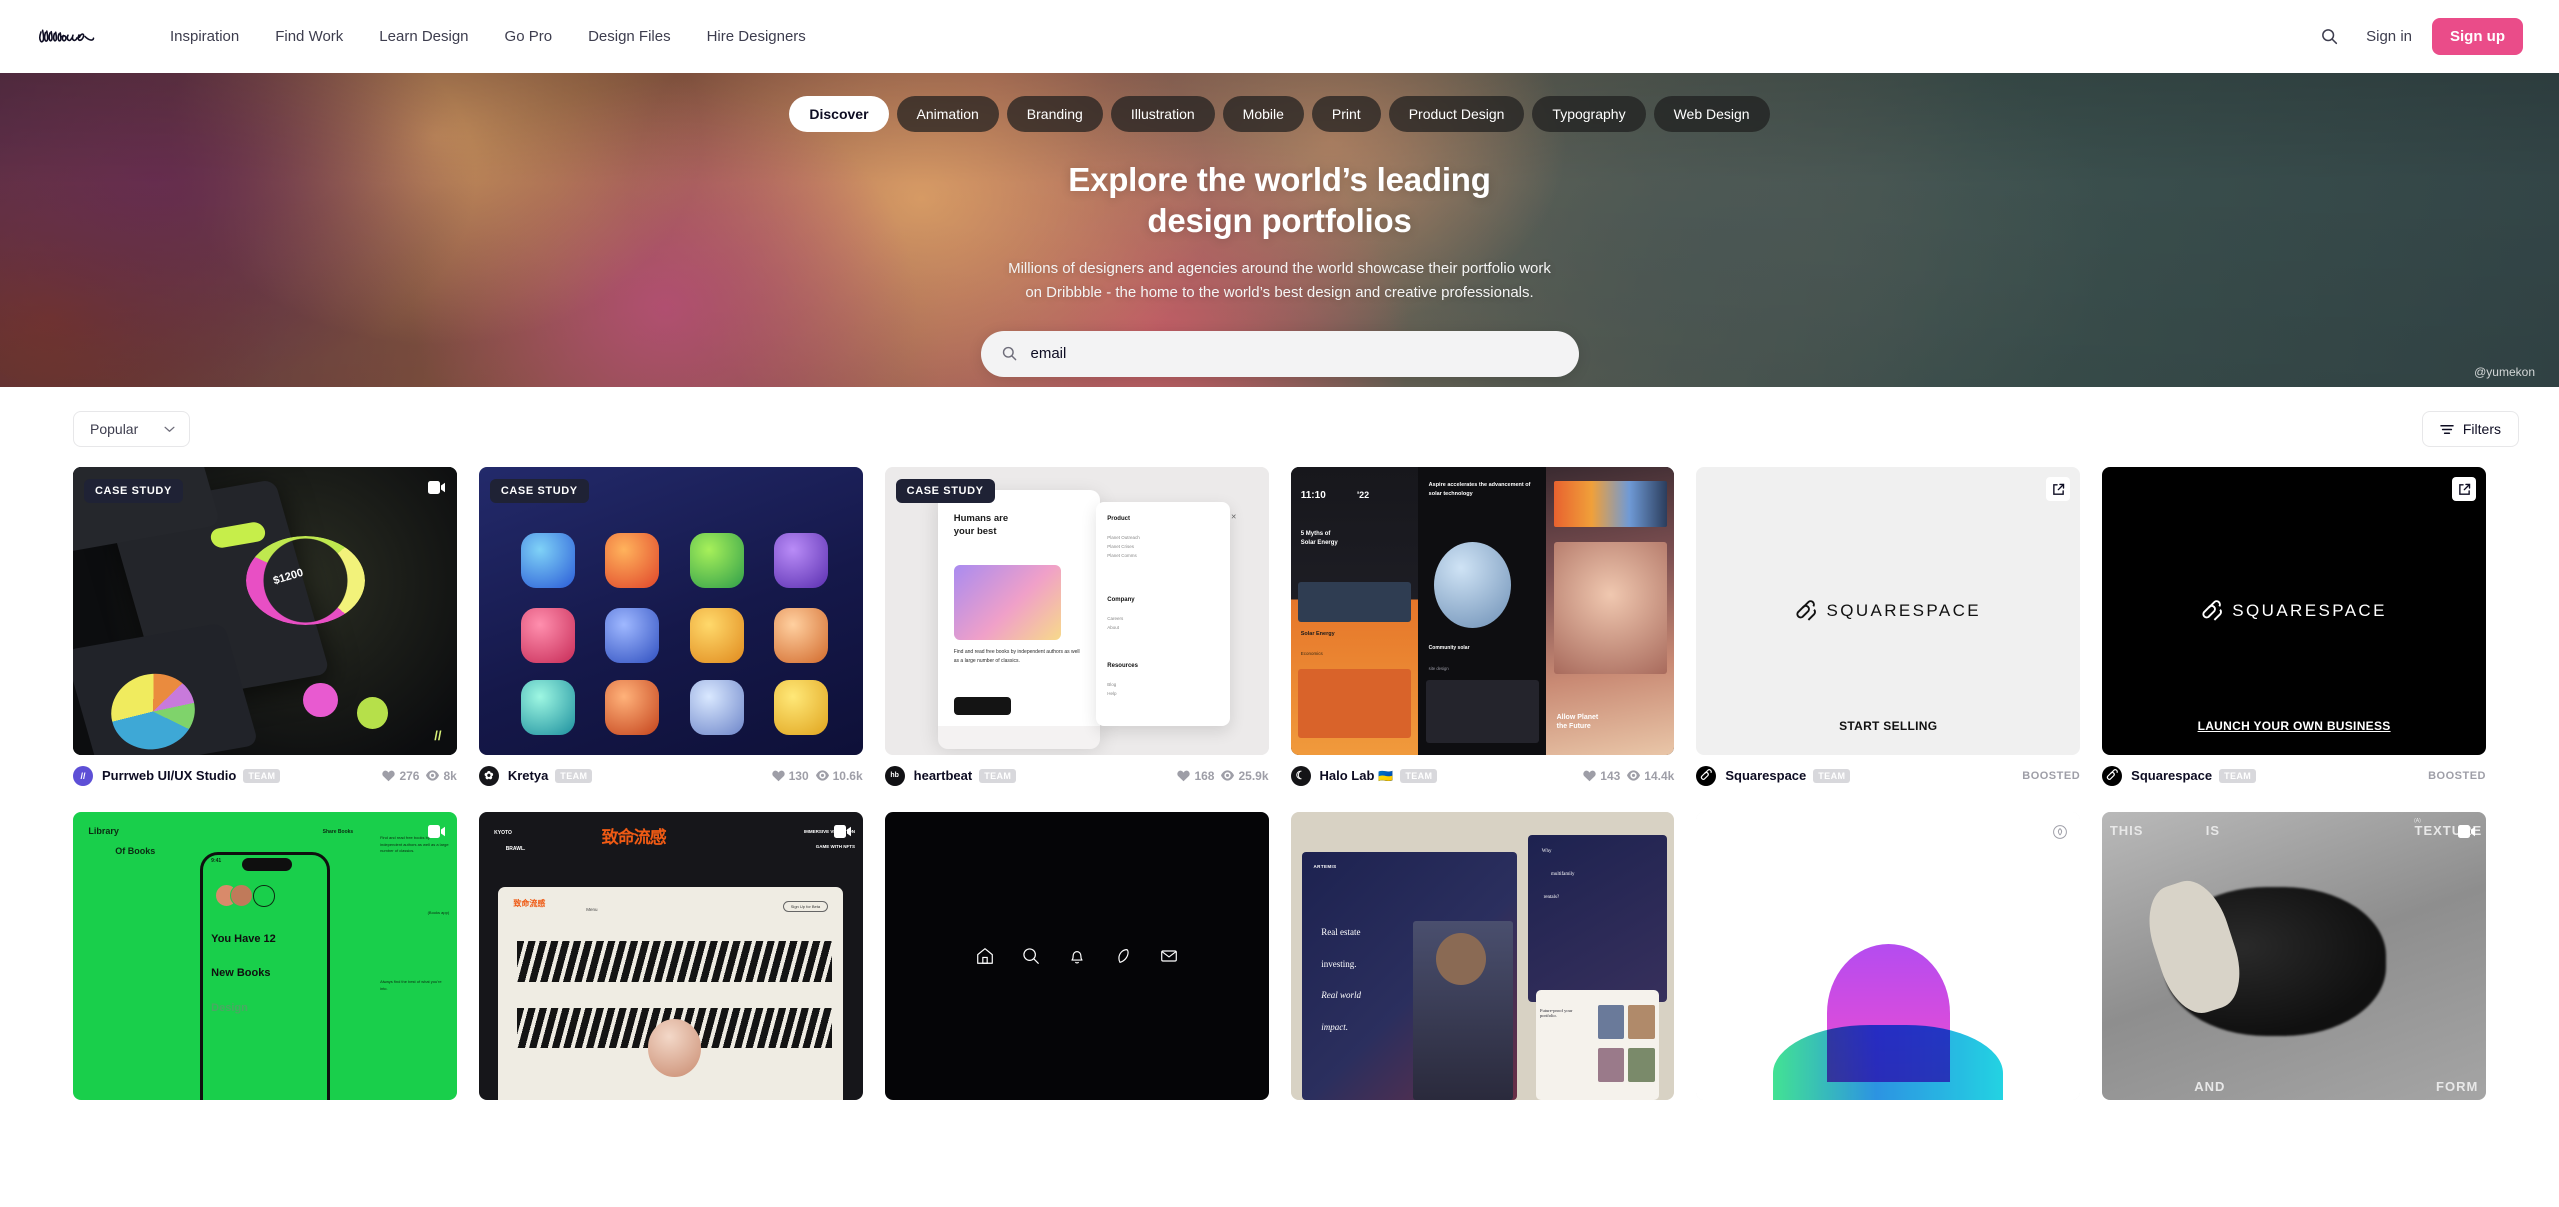 The width and height of the screenshot is (2559, 1207). I want to click on art-small-1: Share Books, so click(338, 832).